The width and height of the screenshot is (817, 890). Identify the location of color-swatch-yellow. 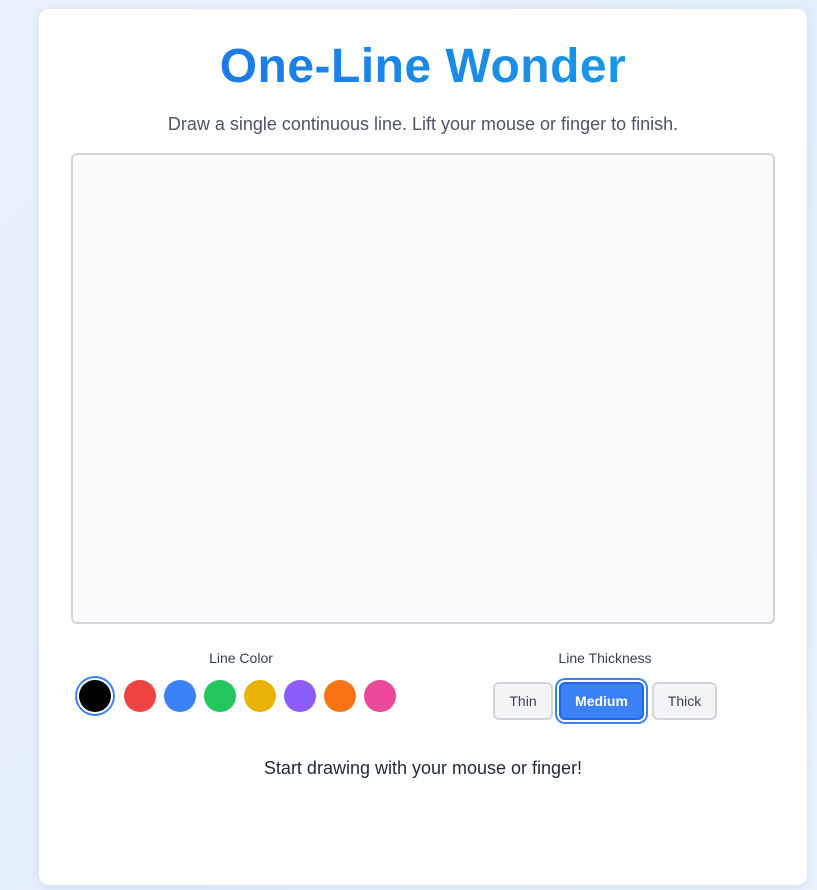
(260, 696).